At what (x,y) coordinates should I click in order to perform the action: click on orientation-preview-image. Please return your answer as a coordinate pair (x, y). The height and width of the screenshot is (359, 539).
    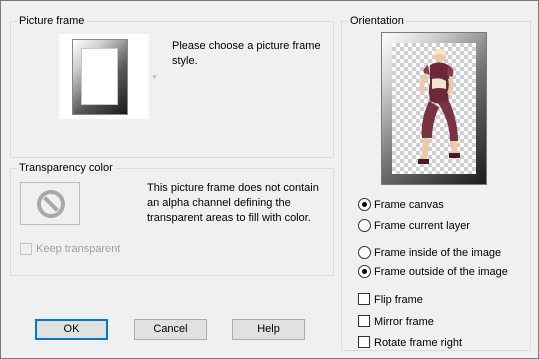
    Looking at the image, I should click on (434, 108).